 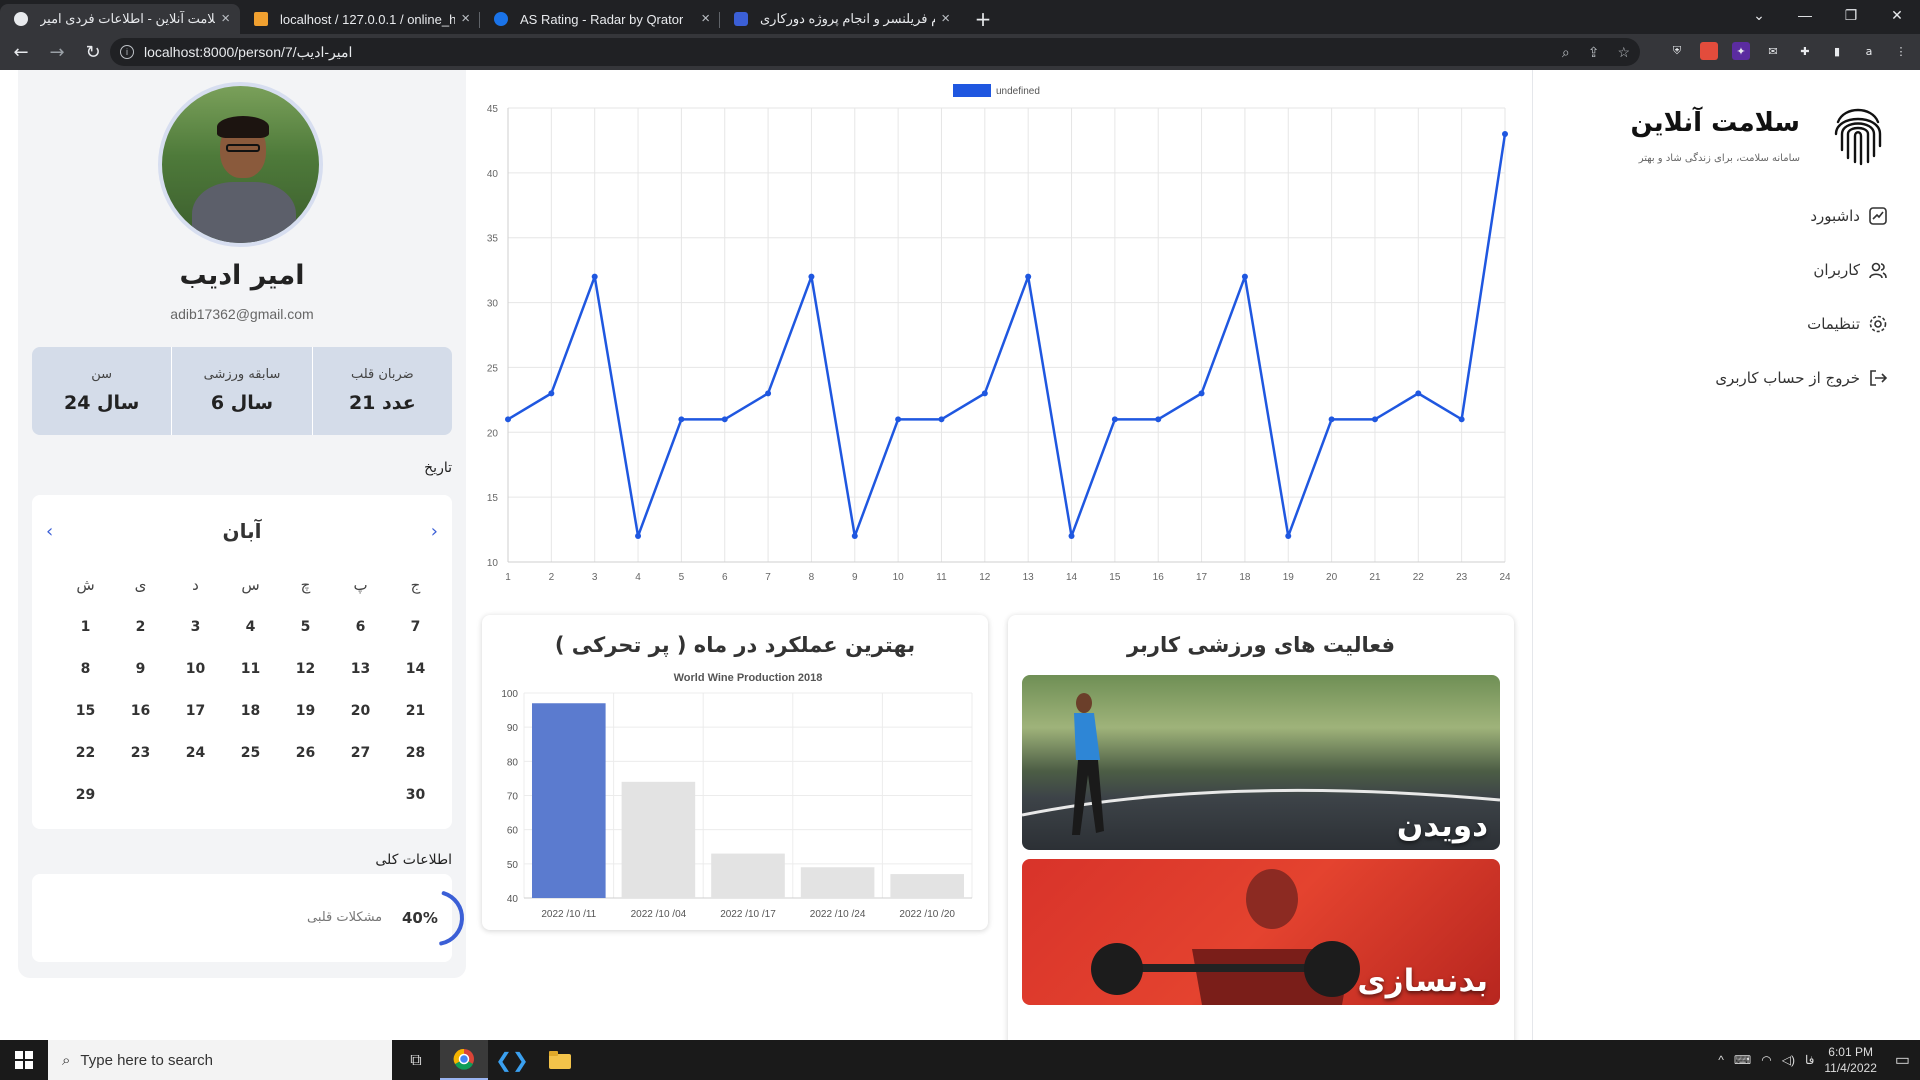 What do you see at coordinates (560, 1060) in the screenshot?
I see `file-explorer-icon` at bounding box center [560, 1060].